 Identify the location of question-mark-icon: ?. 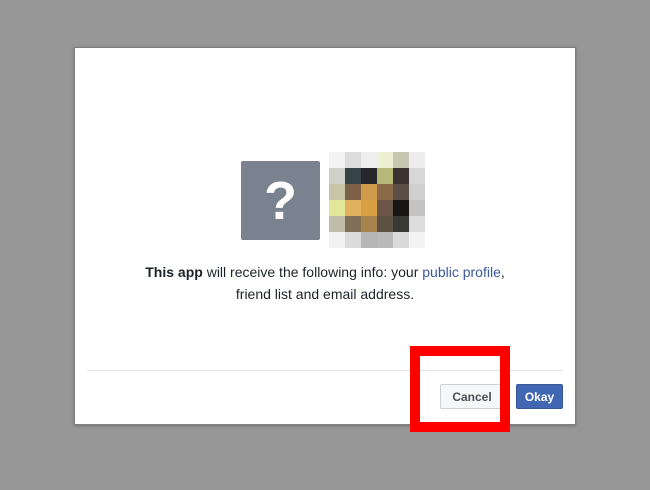
(280, 200).